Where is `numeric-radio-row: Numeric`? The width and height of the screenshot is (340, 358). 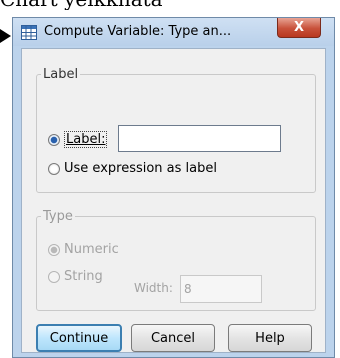
numeric-radio-row: Numeric is located at coordinates (83, 249).